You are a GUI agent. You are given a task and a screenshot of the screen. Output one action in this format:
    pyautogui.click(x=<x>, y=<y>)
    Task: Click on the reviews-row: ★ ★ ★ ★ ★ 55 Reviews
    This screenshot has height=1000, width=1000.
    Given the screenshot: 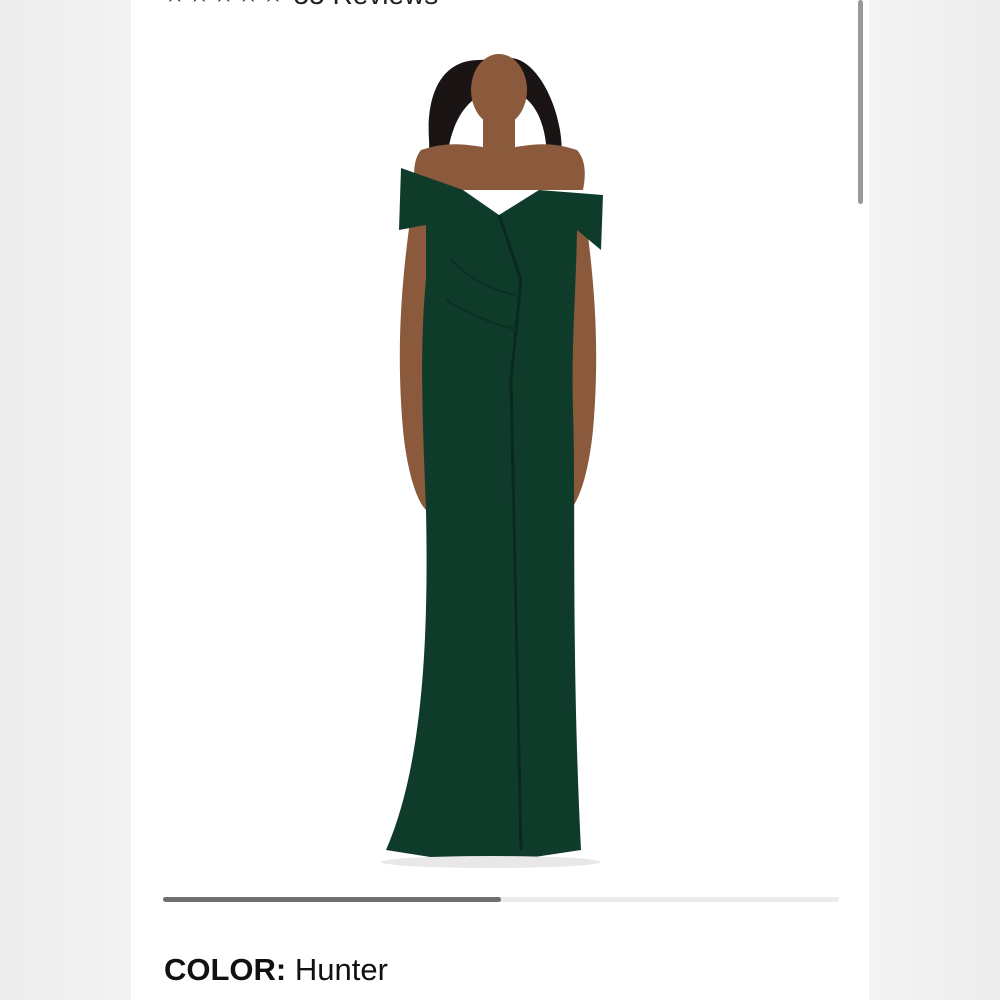 What is the action you would take?
    pyautogui.click(x=301, y=5)
    